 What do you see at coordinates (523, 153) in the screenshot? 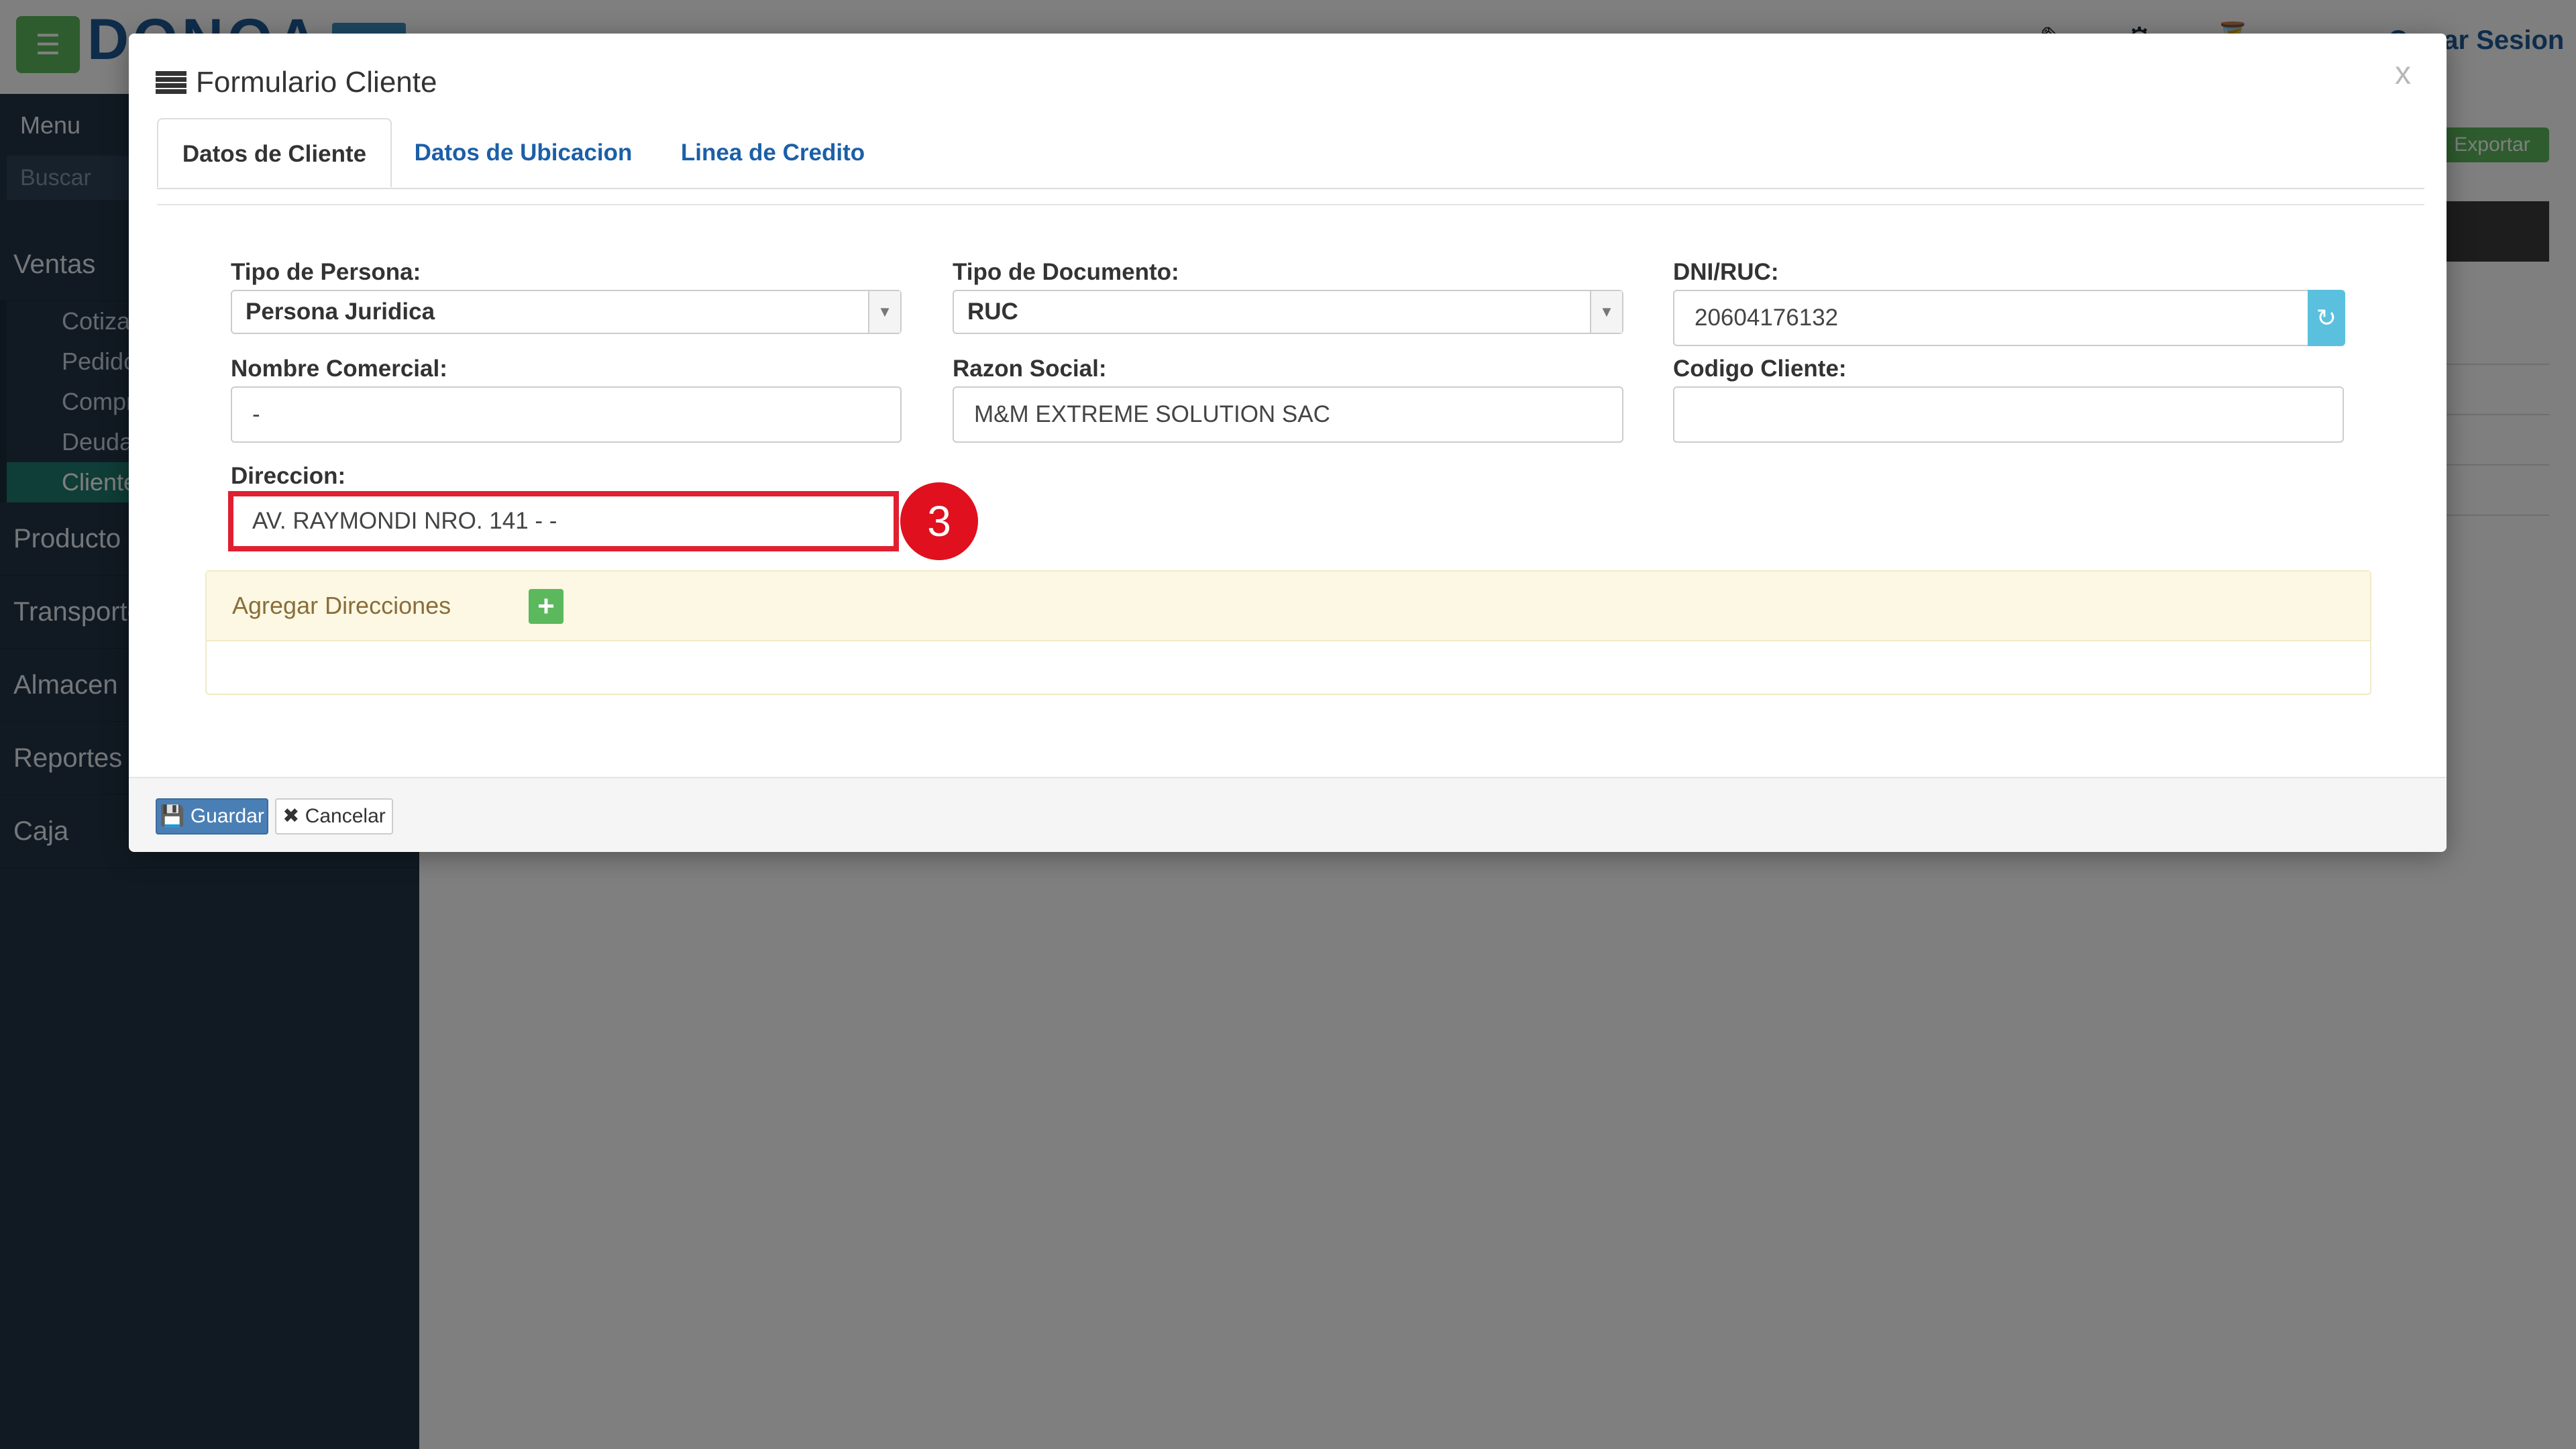
I see `tab-datos-de-ubicacion: Datos de Ubicacion` at bounding box center [523, 153].